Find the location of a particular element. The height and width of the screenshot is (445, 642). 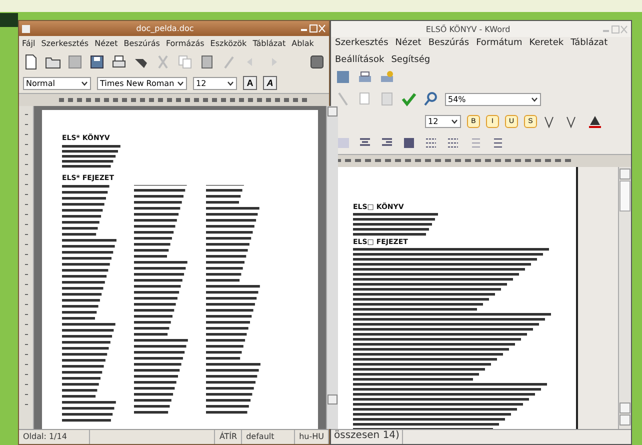

status-text: összesen 14) is located at coordinates (367, 437).